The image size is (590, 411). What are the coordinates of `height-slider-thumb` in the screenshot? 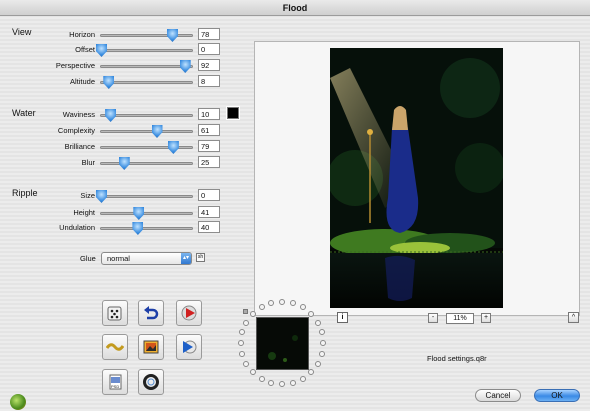 It's located at (139, 213).